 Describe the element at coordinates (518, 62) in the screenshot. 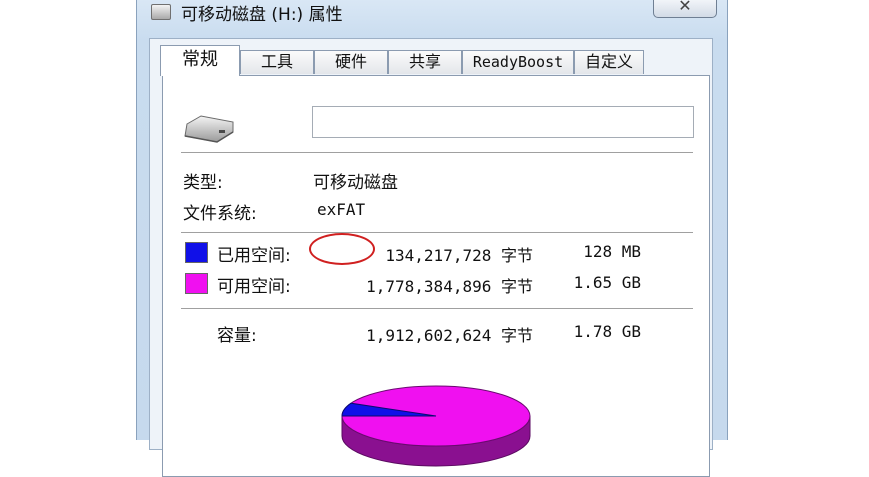

I see `tab-readyboost: ReadyBoost` at that location.